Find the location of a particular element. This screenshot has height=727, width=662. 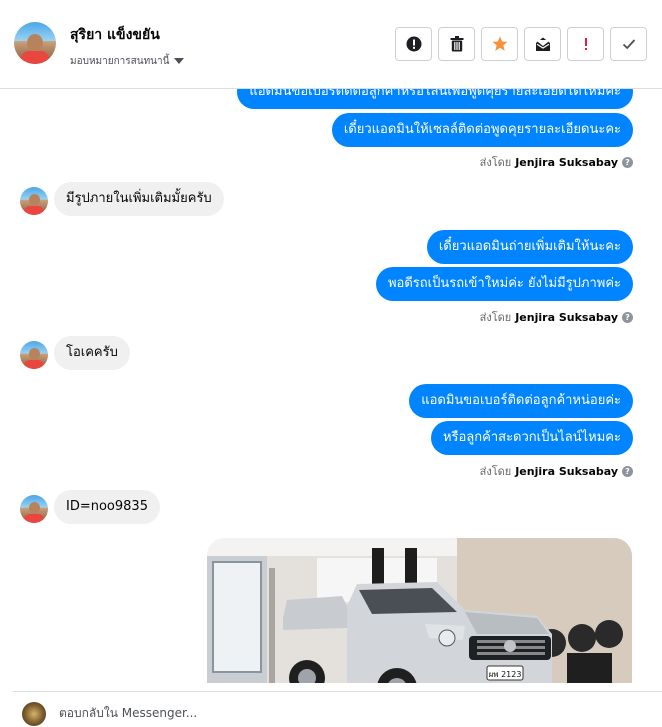

exclamation-icon is located at coordinates (585, 44).